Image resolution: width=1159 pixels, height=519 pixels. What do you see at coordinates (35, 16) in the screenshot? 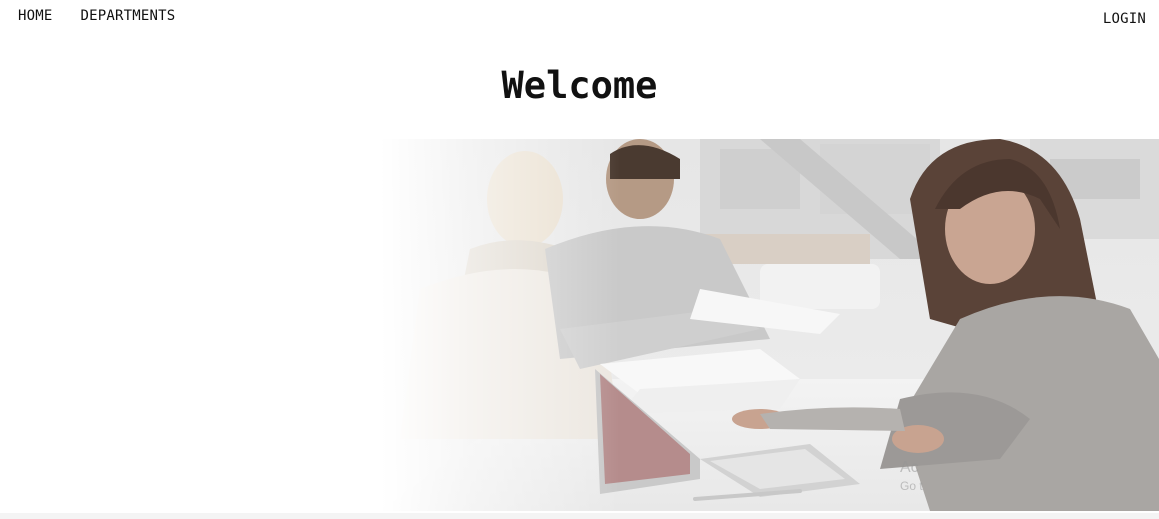
I see `nav-home-link: HOME` at bounding box center [35, 16].